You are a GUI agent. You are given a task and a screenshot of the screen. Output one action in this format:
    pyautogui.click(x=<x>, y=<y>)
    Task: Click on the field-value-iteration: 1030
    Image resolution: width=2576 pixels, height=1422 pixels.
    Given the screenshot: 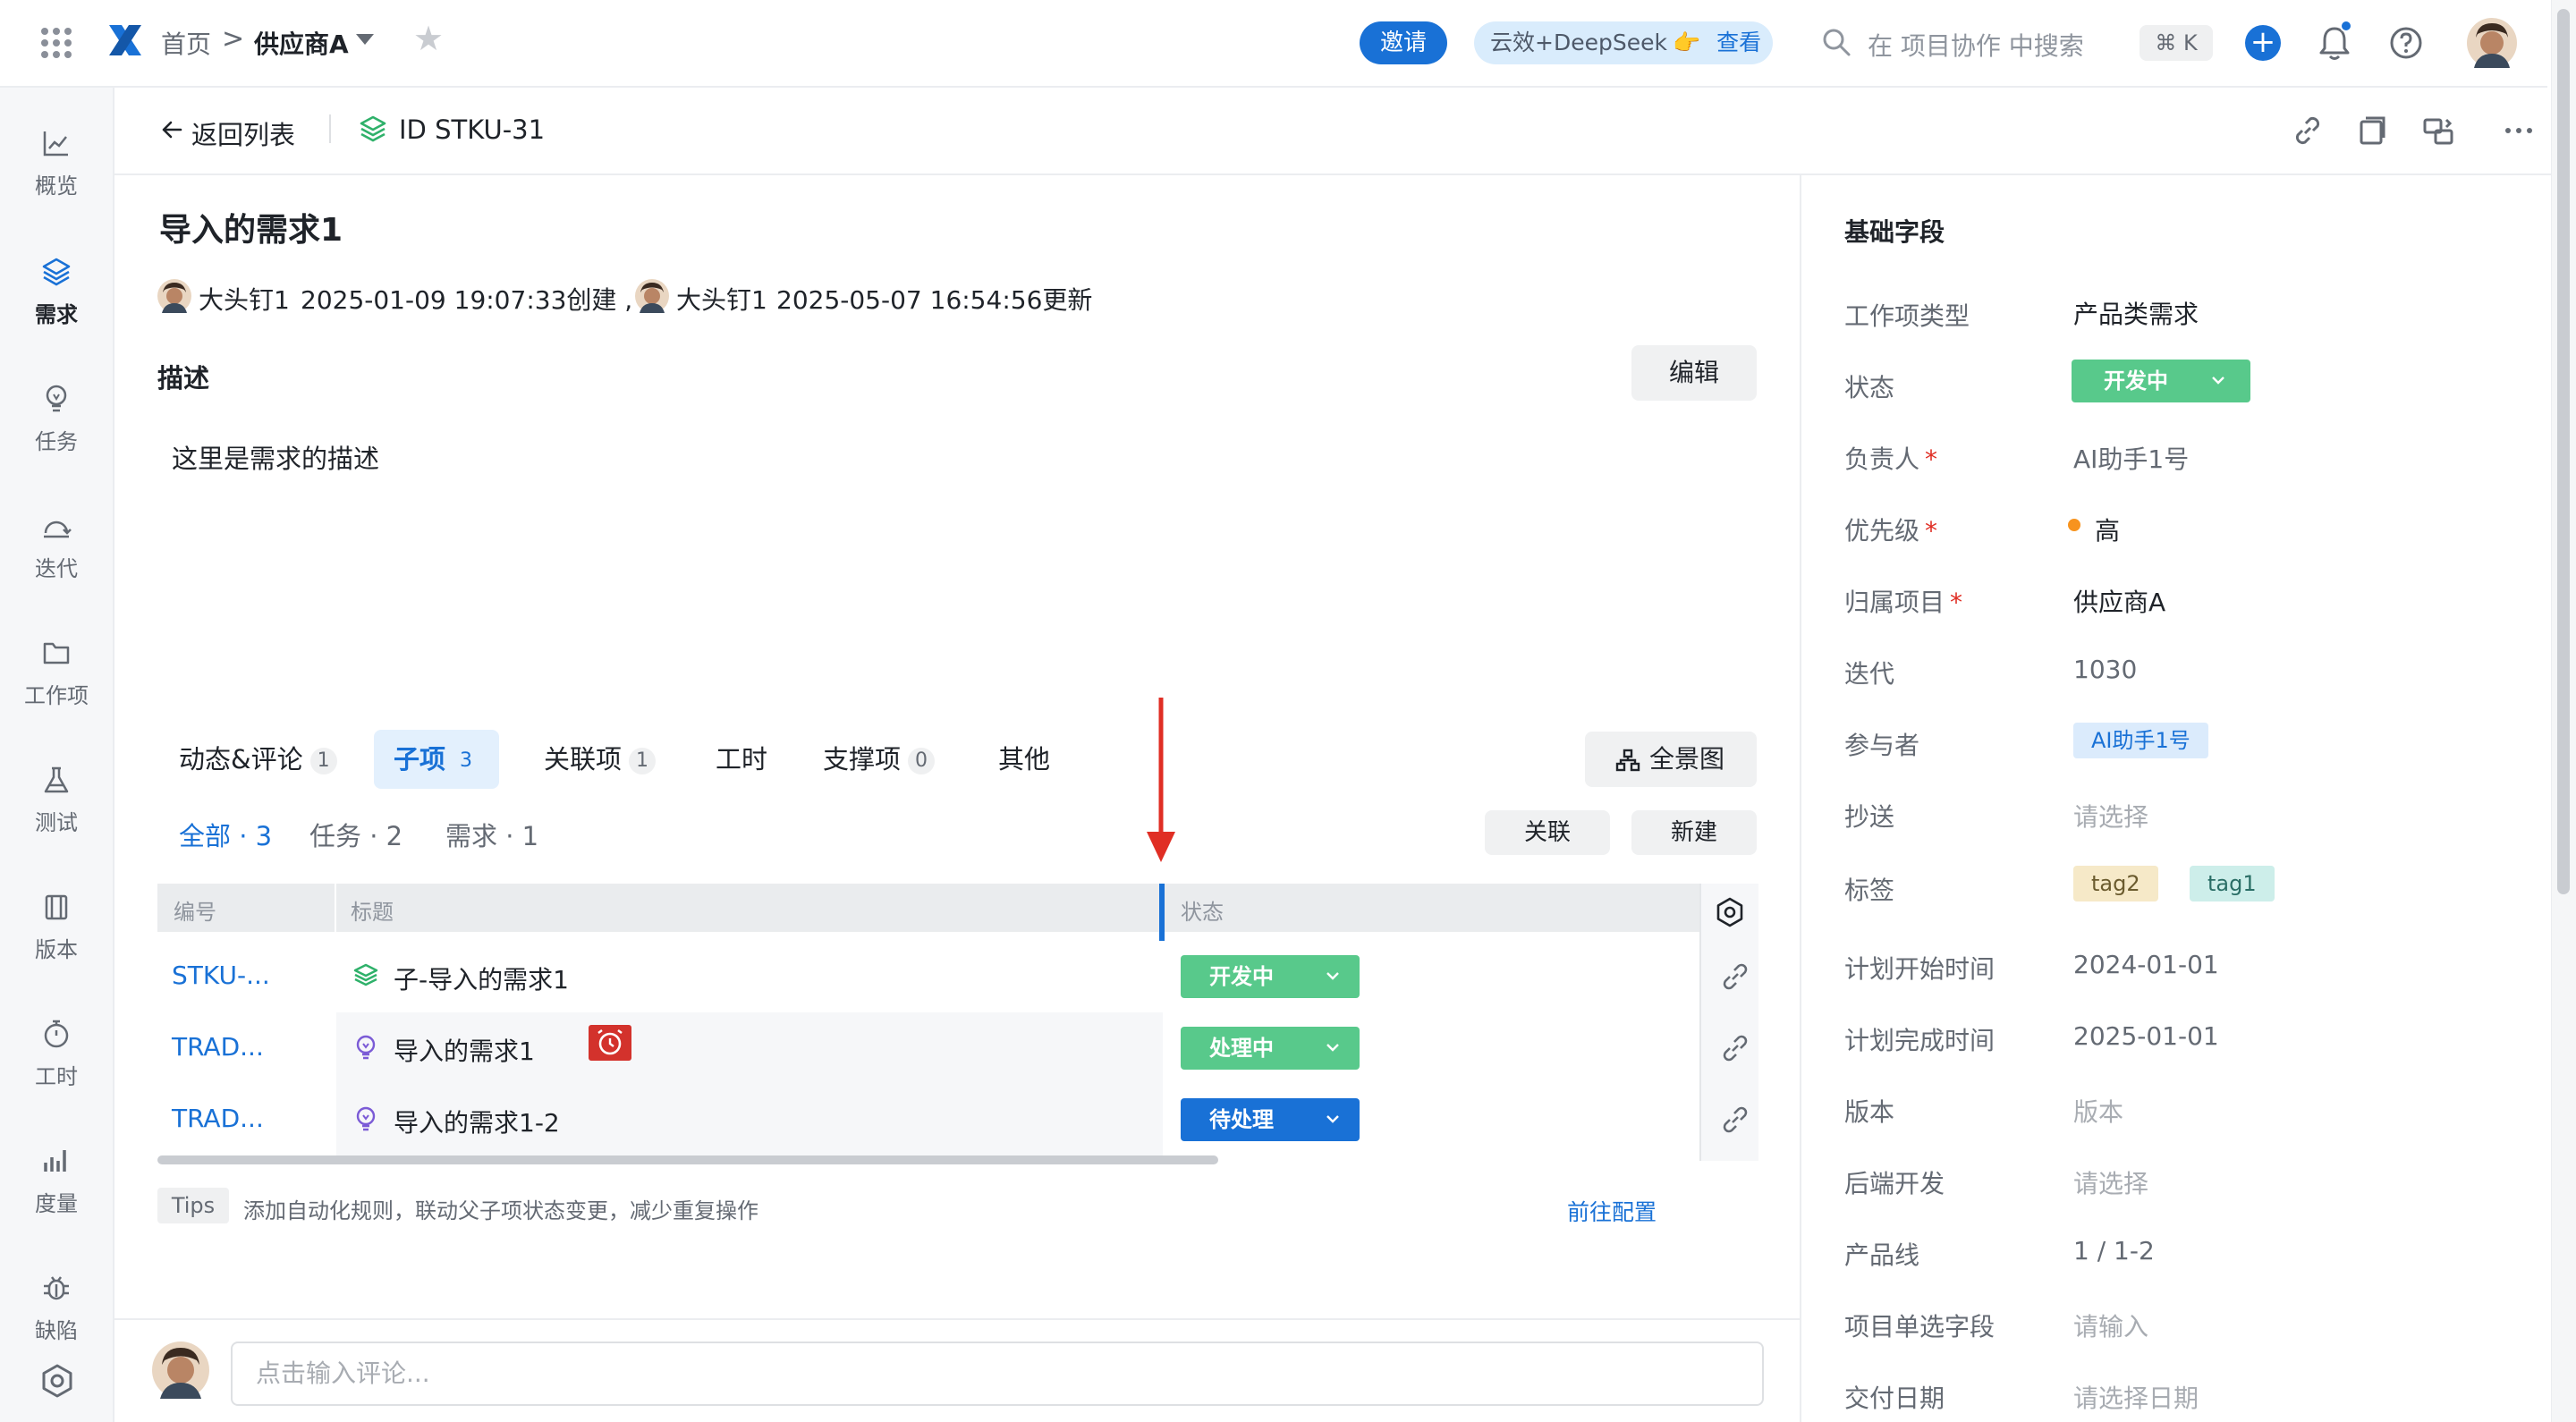 What is the action you would take?
    pyautogui.click(x=2105, y=669)
    